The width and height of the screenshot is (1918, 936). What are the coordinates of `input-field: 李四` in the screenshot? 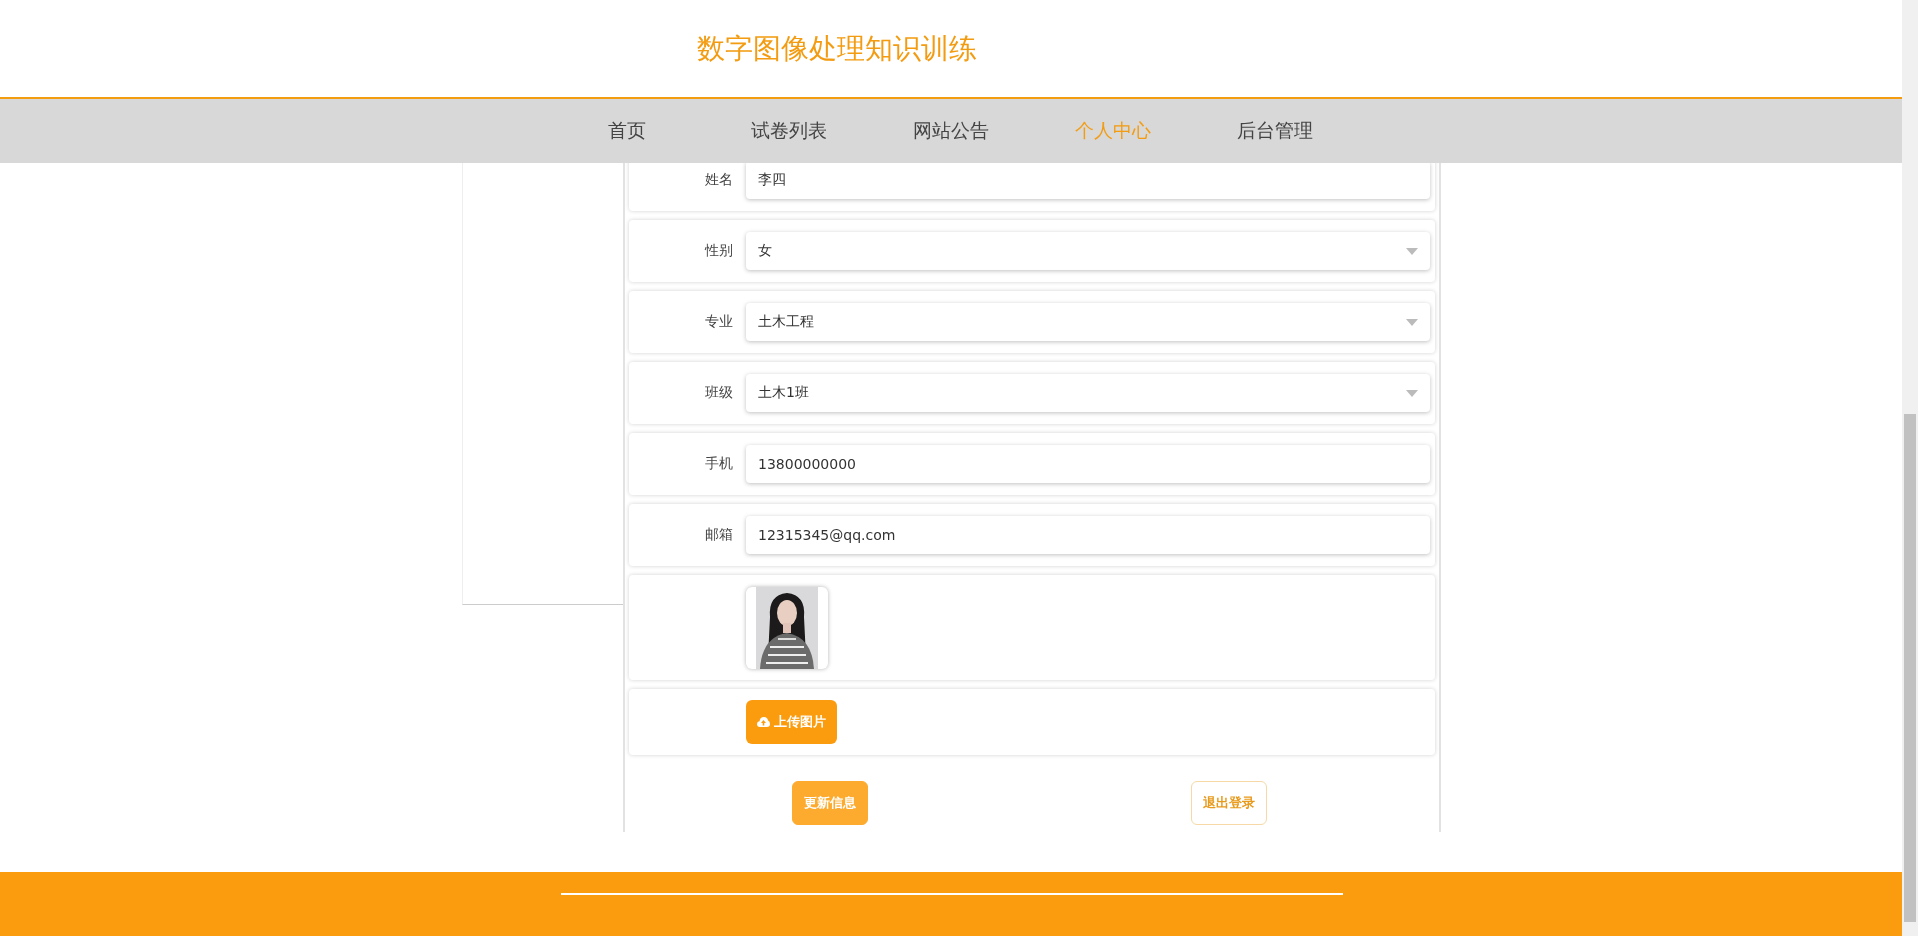 It's located at (1088, 181).